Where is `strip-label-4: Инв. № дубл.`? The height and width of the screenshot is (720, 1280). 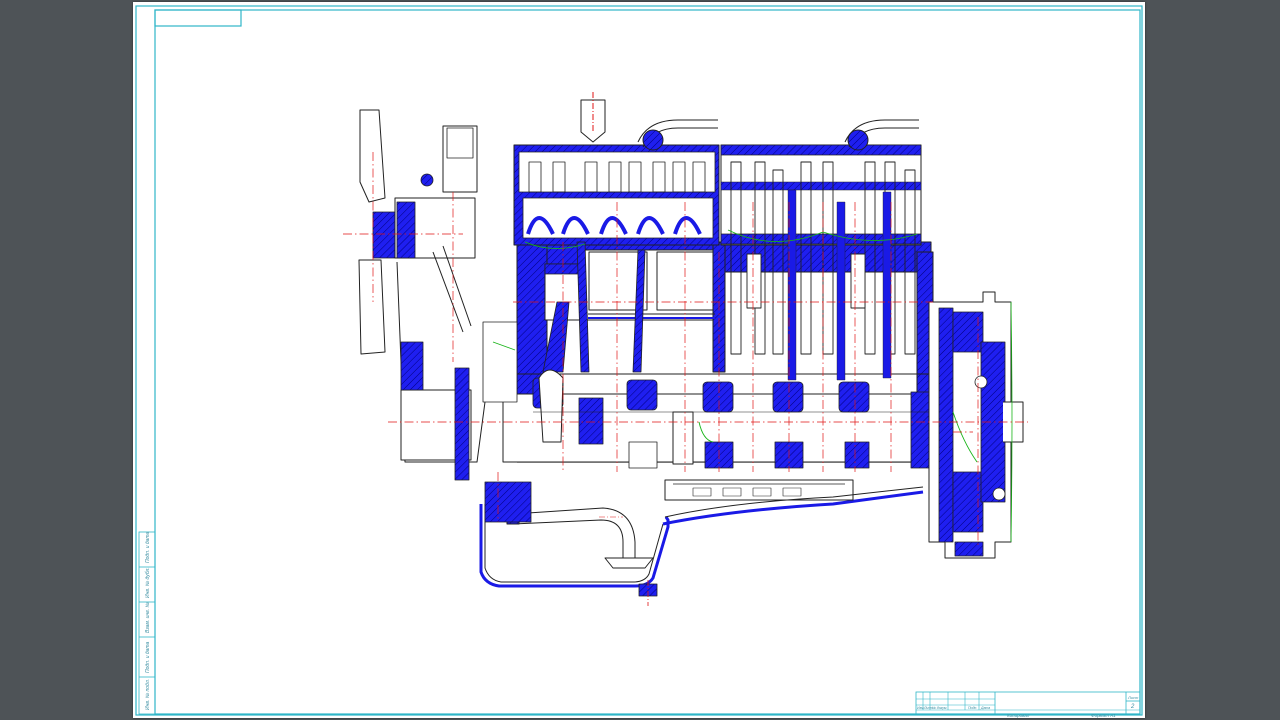
strip-label-4: Инв. № дубл. is located at coordinates (148, 582).